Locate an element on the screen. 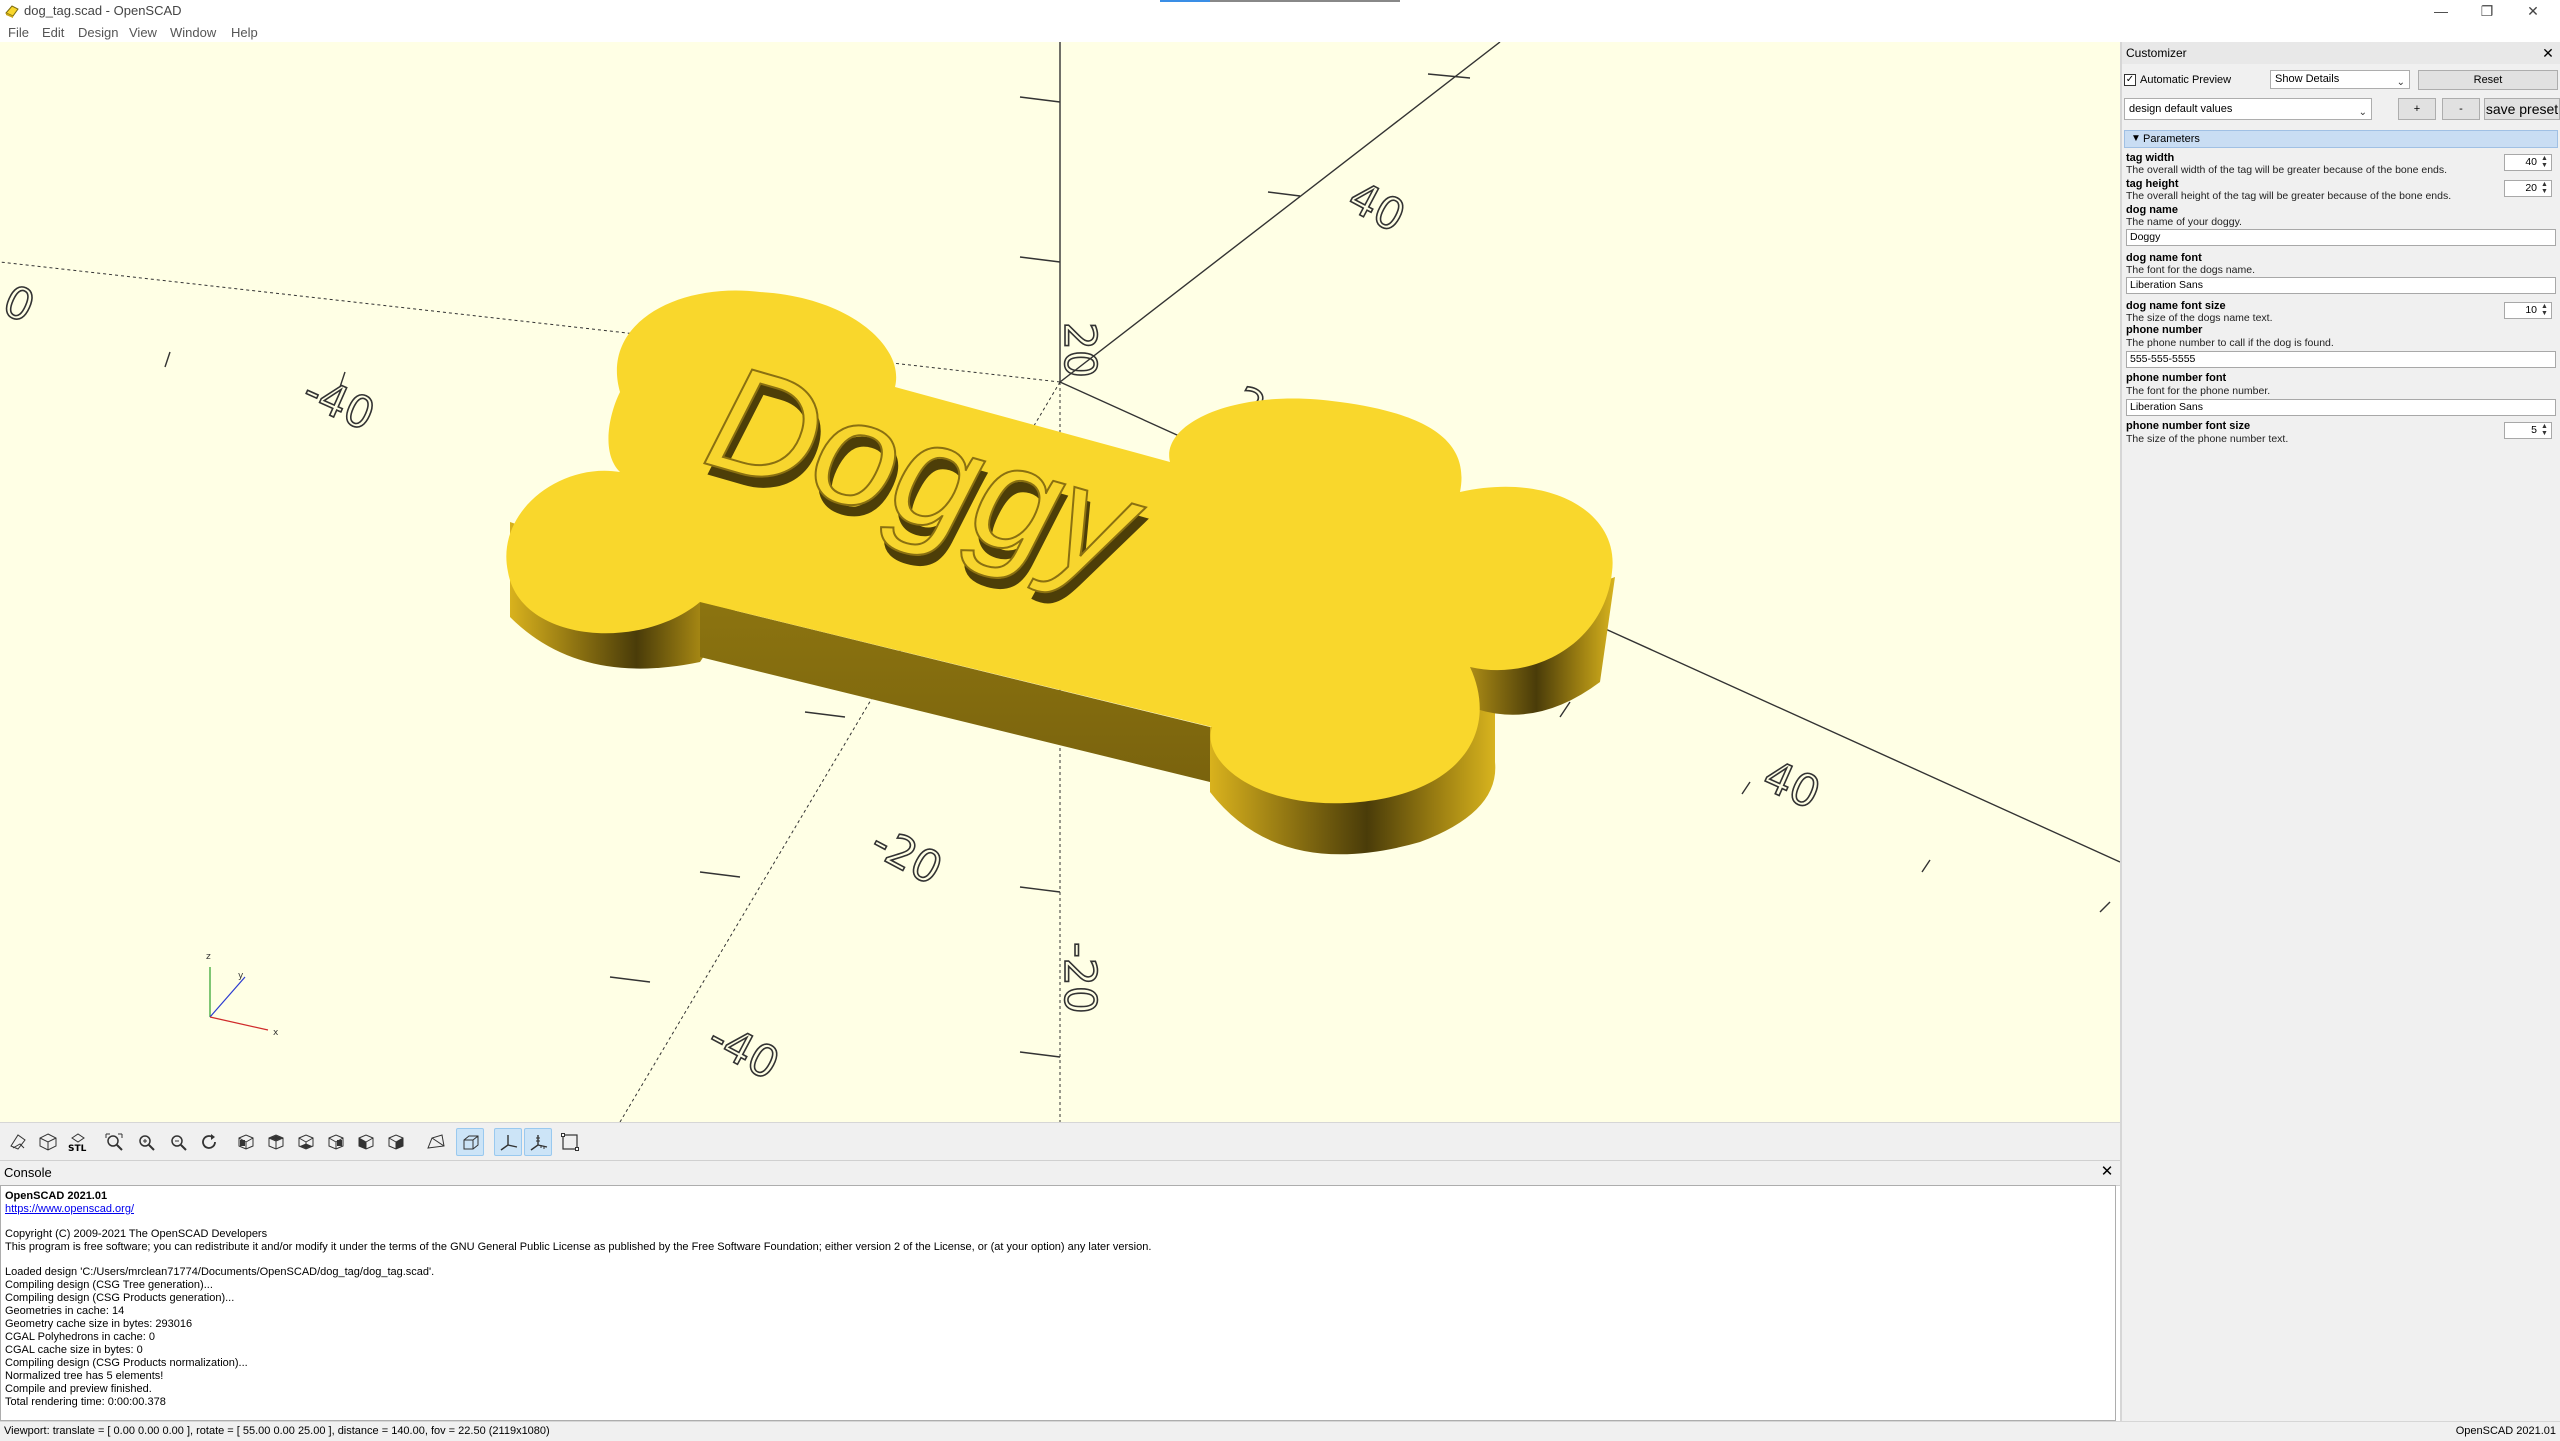 The height and width of the screenshot is (1441, 2560). param-tag-width-spinbox: 40 ▲ ▼ is located at coordinates (2528, 162).